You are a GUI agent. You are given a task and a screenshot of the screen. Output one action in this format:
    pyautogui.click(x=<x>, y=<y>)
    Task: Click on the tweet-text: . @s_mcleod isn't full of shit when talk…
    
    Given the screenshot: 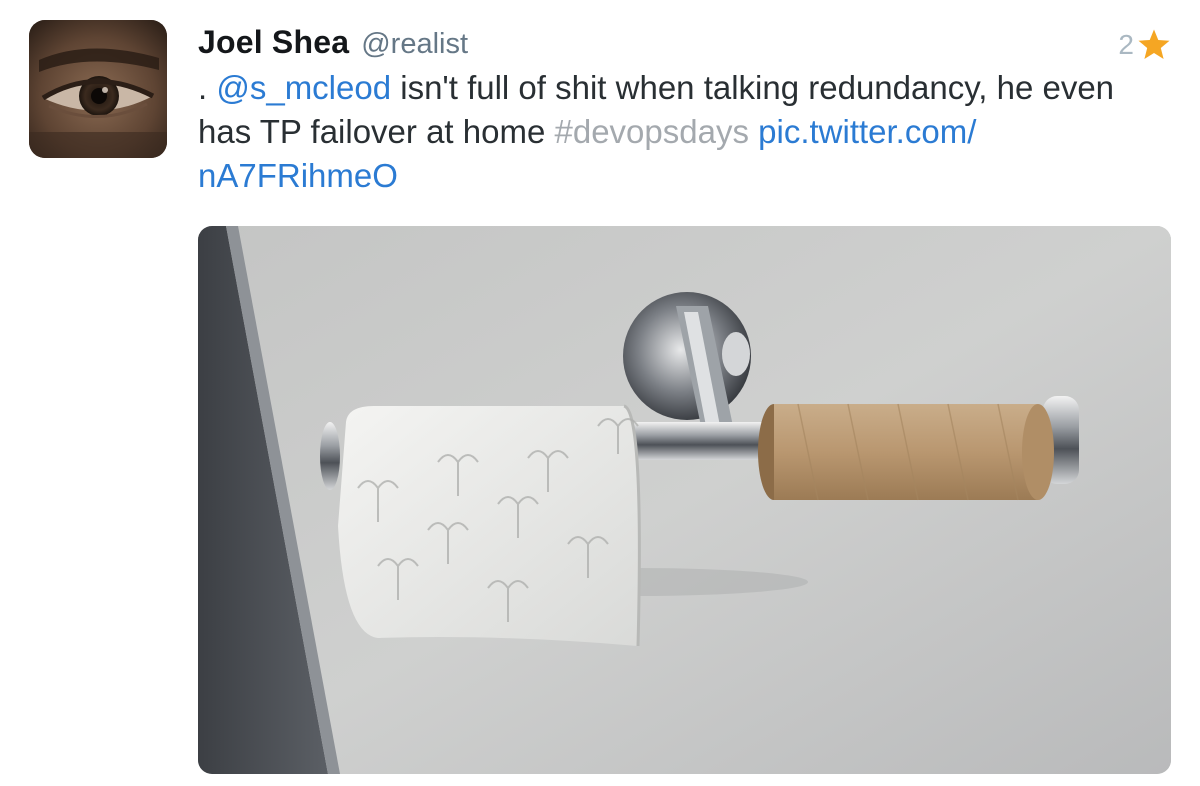 What is the action you would take?
    pyautogui.click(x=683, y=132)
    